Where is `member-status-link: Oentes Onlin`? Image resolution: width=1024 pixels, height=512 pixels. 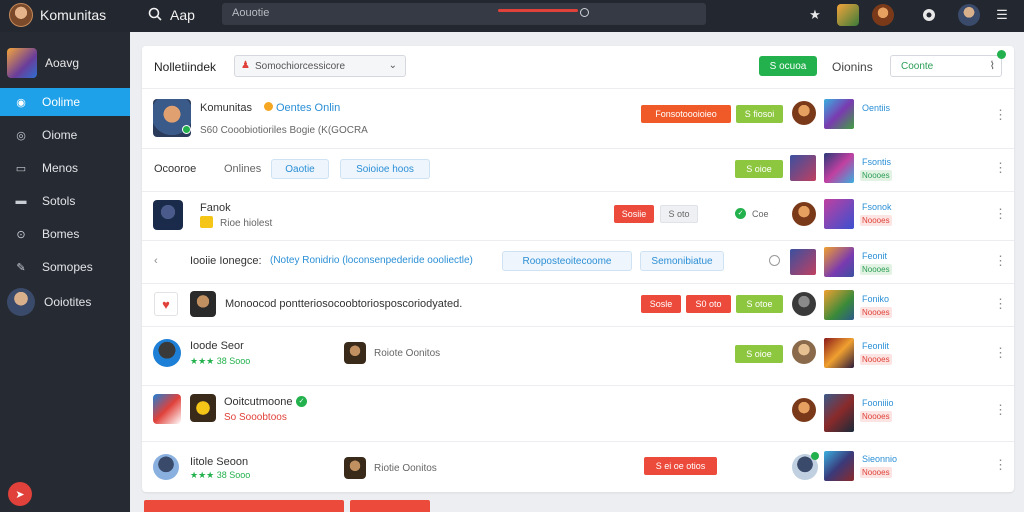 member-status-link: Oentes Onlin is located at coordinates (308, 108).